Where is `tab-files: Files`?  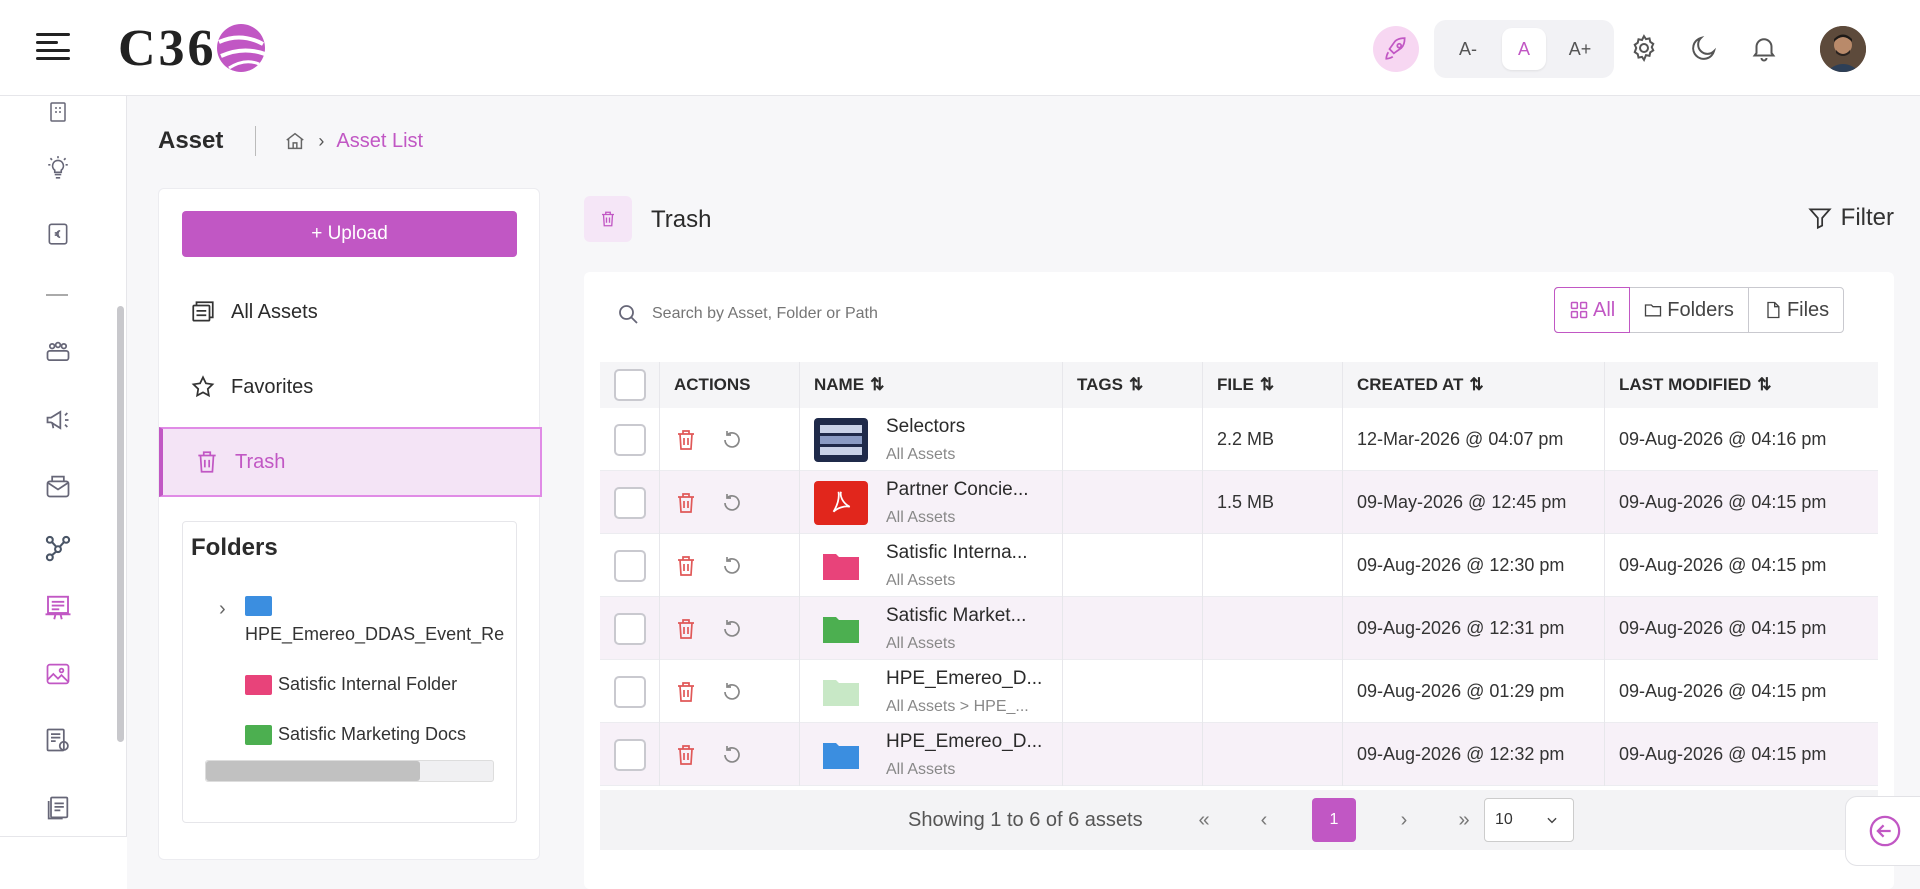
tab-files: Files is located at coordinates (1796, 310).